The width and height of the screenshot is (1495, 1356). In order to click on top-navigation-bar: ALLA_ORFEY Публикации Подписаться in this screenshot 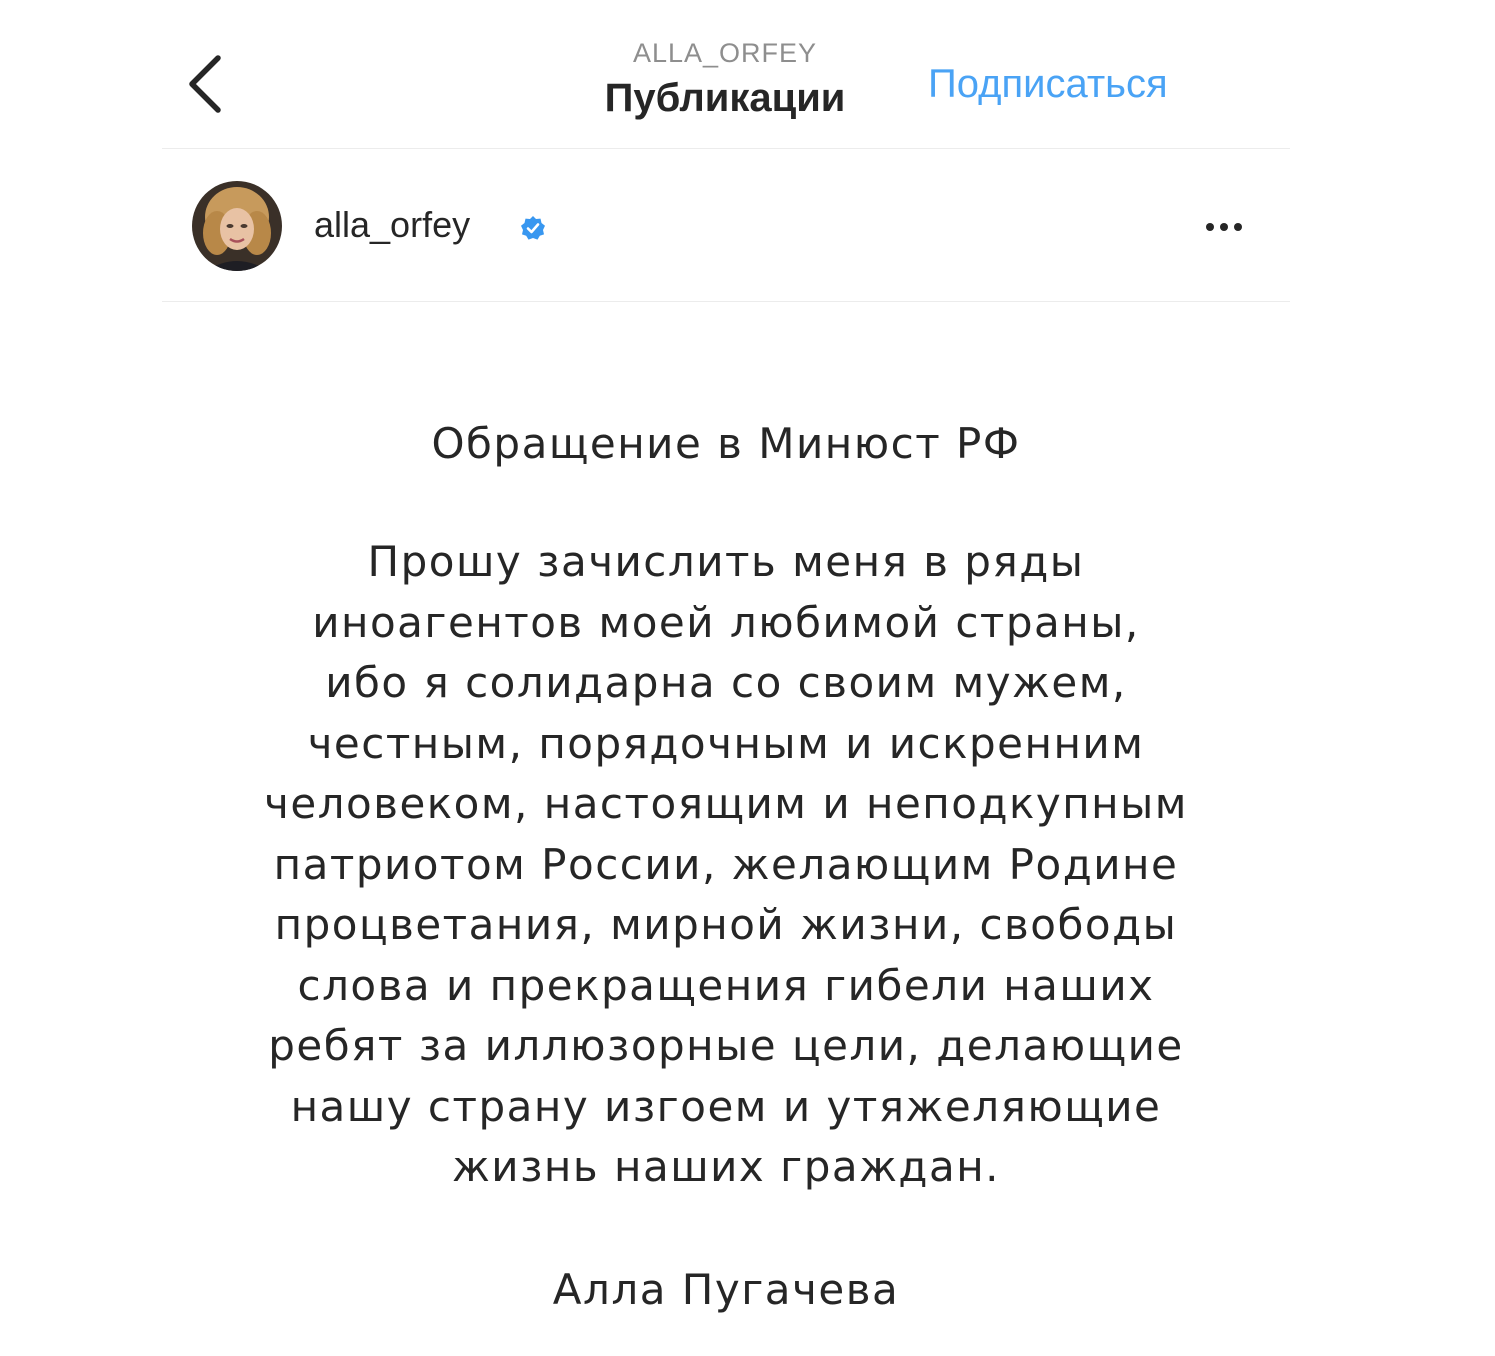, I will do `click(726, 74)`.